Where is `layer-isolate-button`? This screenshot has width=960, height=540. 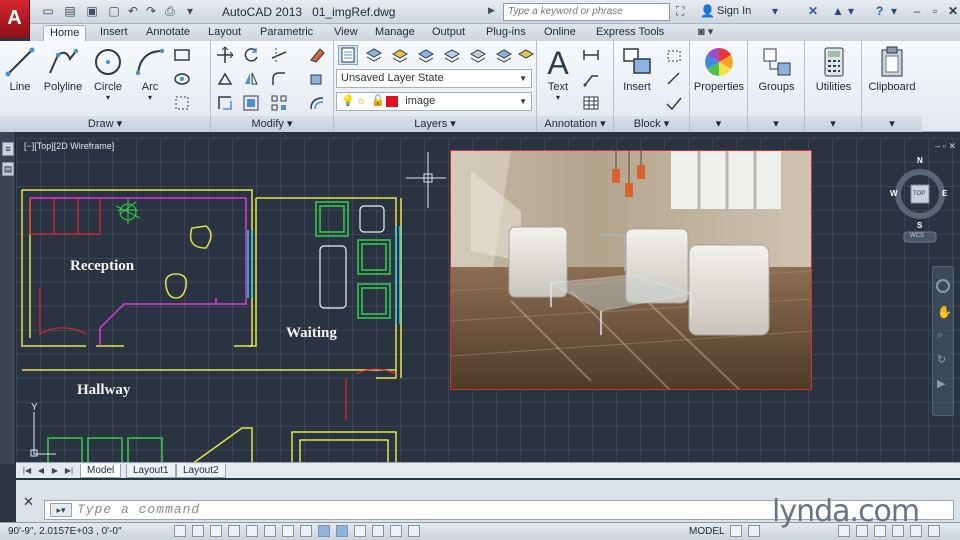
layer-isolate-button is located at coordinates (400, 55).